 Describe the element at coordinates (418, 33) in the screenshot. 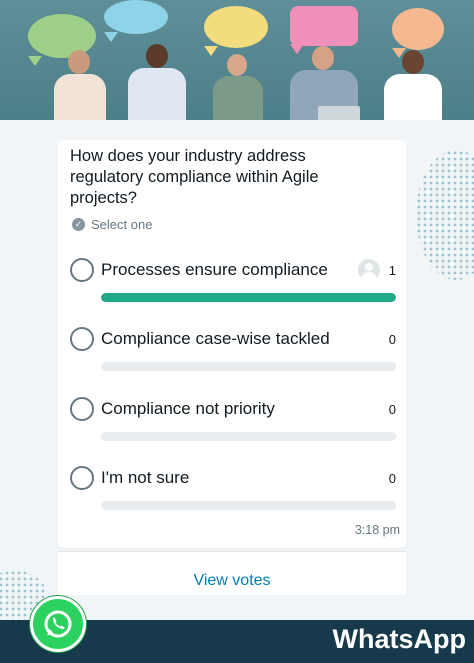

I see `speech-bubble-peach` at that location.